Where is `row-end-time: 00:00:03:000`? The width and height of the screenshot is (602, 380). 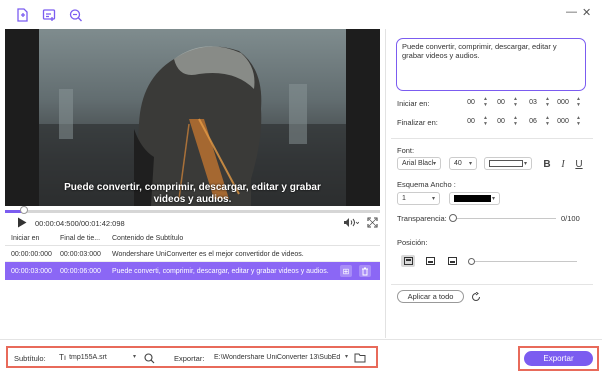 row-end-time: 00:00:03:000 is located at coordinates (80, 254).